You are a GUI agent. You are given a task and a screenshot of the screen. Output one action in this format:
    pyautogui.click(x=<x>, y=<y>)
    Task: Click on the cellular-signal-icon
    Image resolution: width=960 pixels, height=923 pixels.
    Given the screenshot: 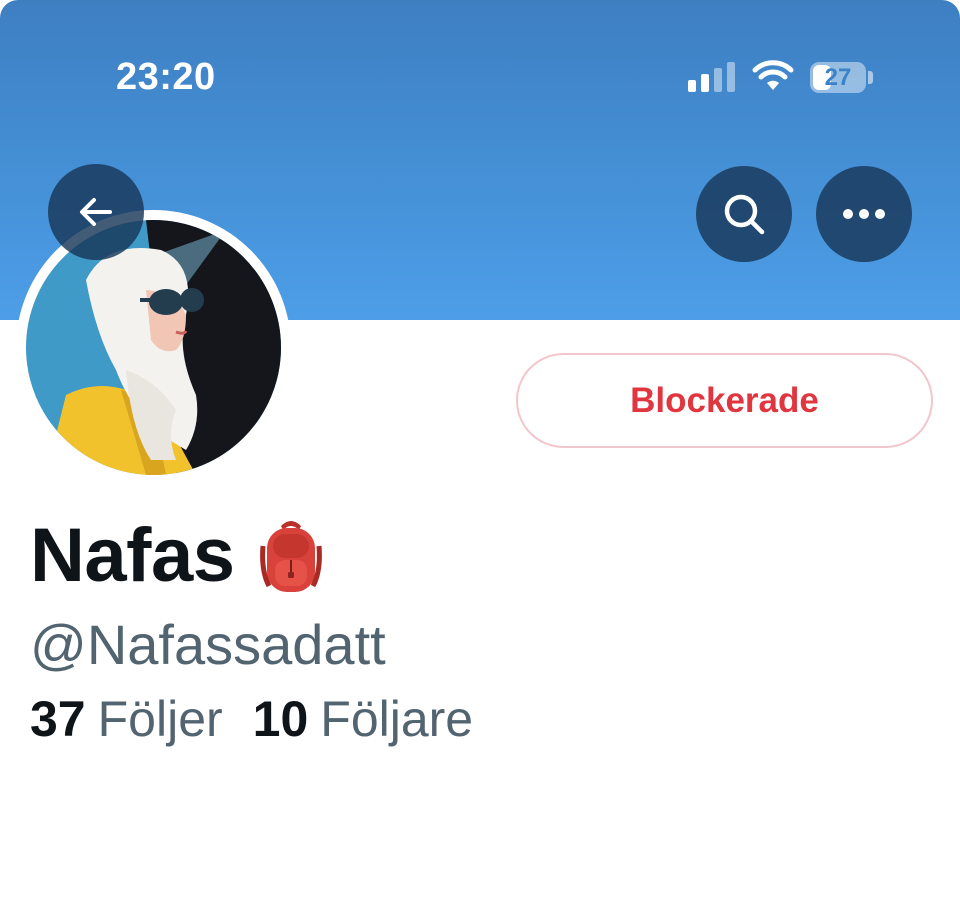 What is the action you would take?
    pyautogui.click(x=711, y=77)
    